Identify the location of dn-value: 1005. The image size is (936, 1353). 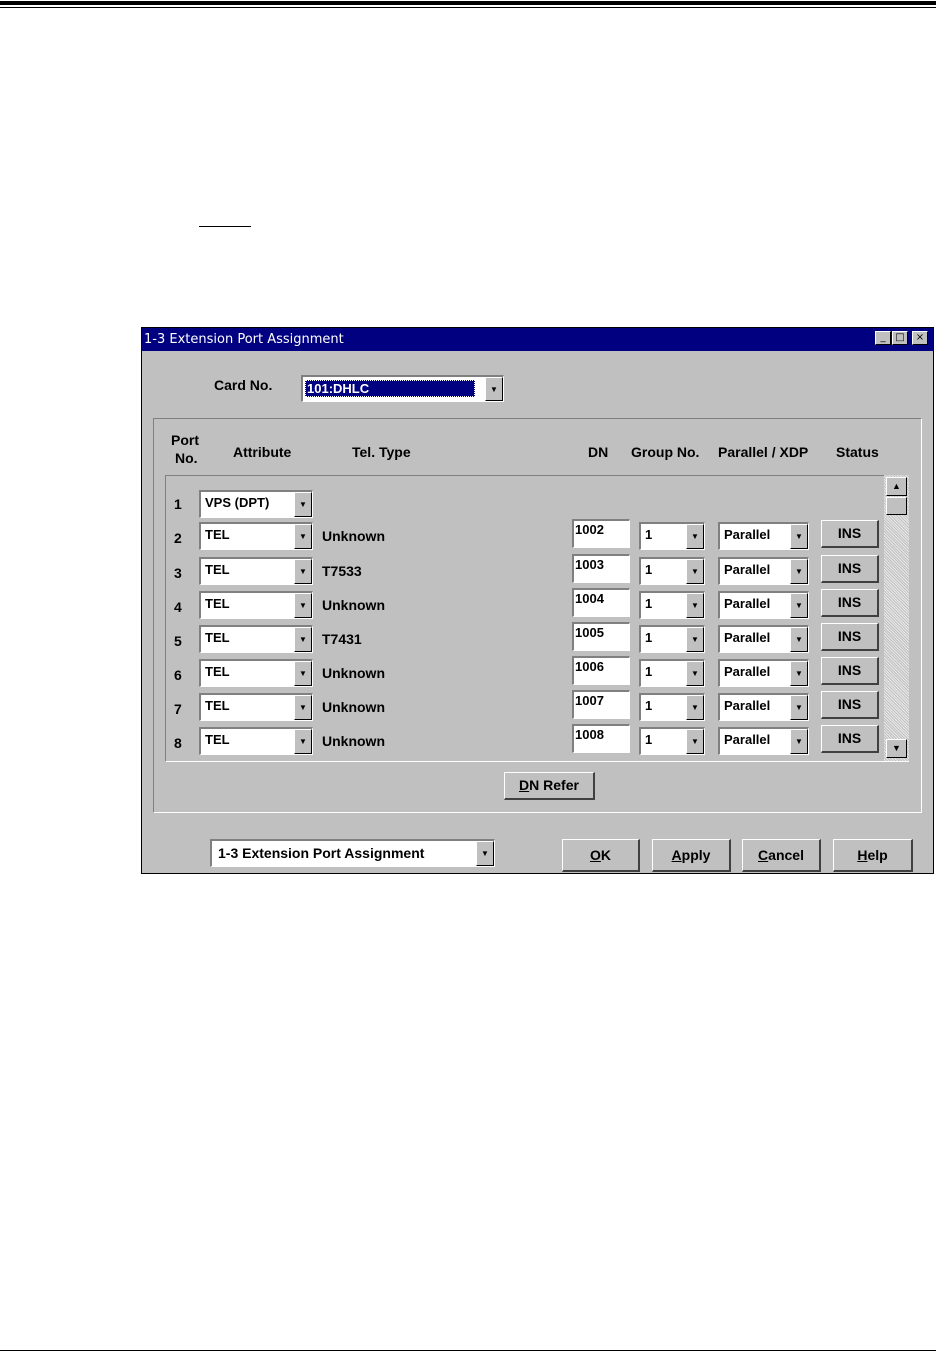
(589, 632).